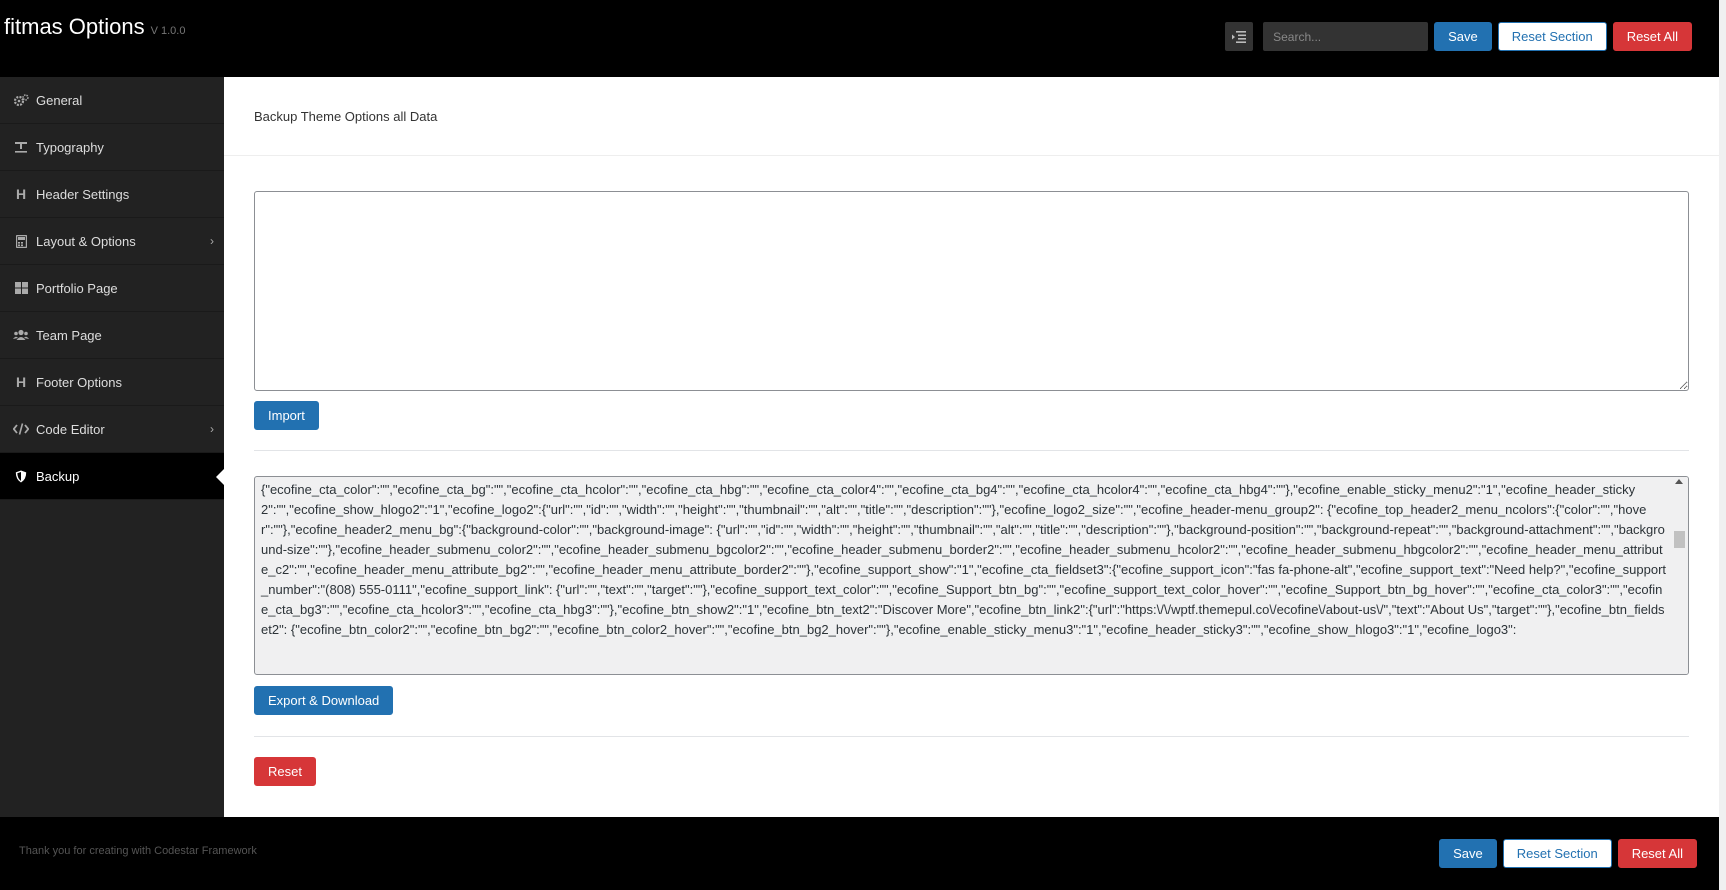 The image size is (1726, 890). I want to click on version-label: V 1.0.0, so click(168, 31).